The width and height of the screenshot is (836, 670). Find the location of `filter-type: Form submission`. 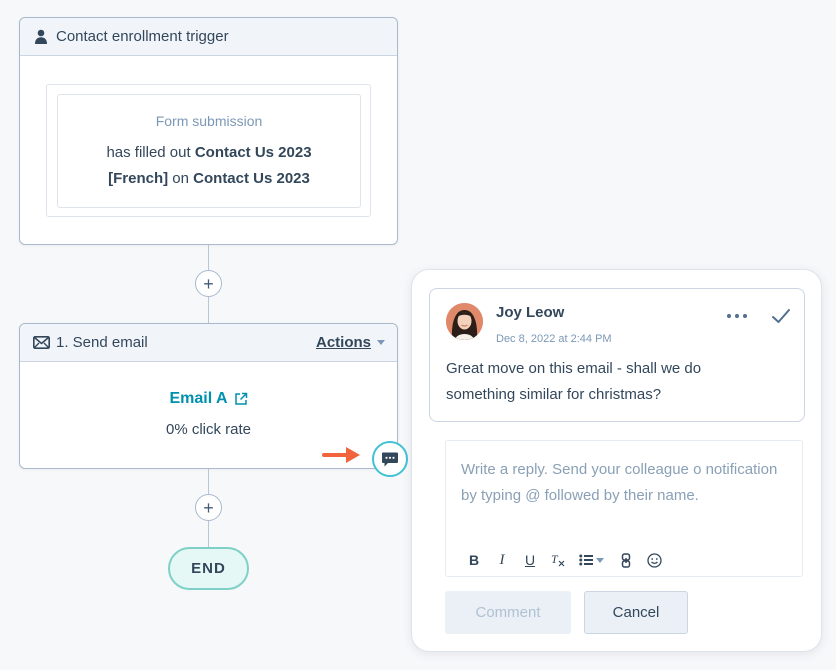

filter-type: Form submission is located at coordinates (209, 121).